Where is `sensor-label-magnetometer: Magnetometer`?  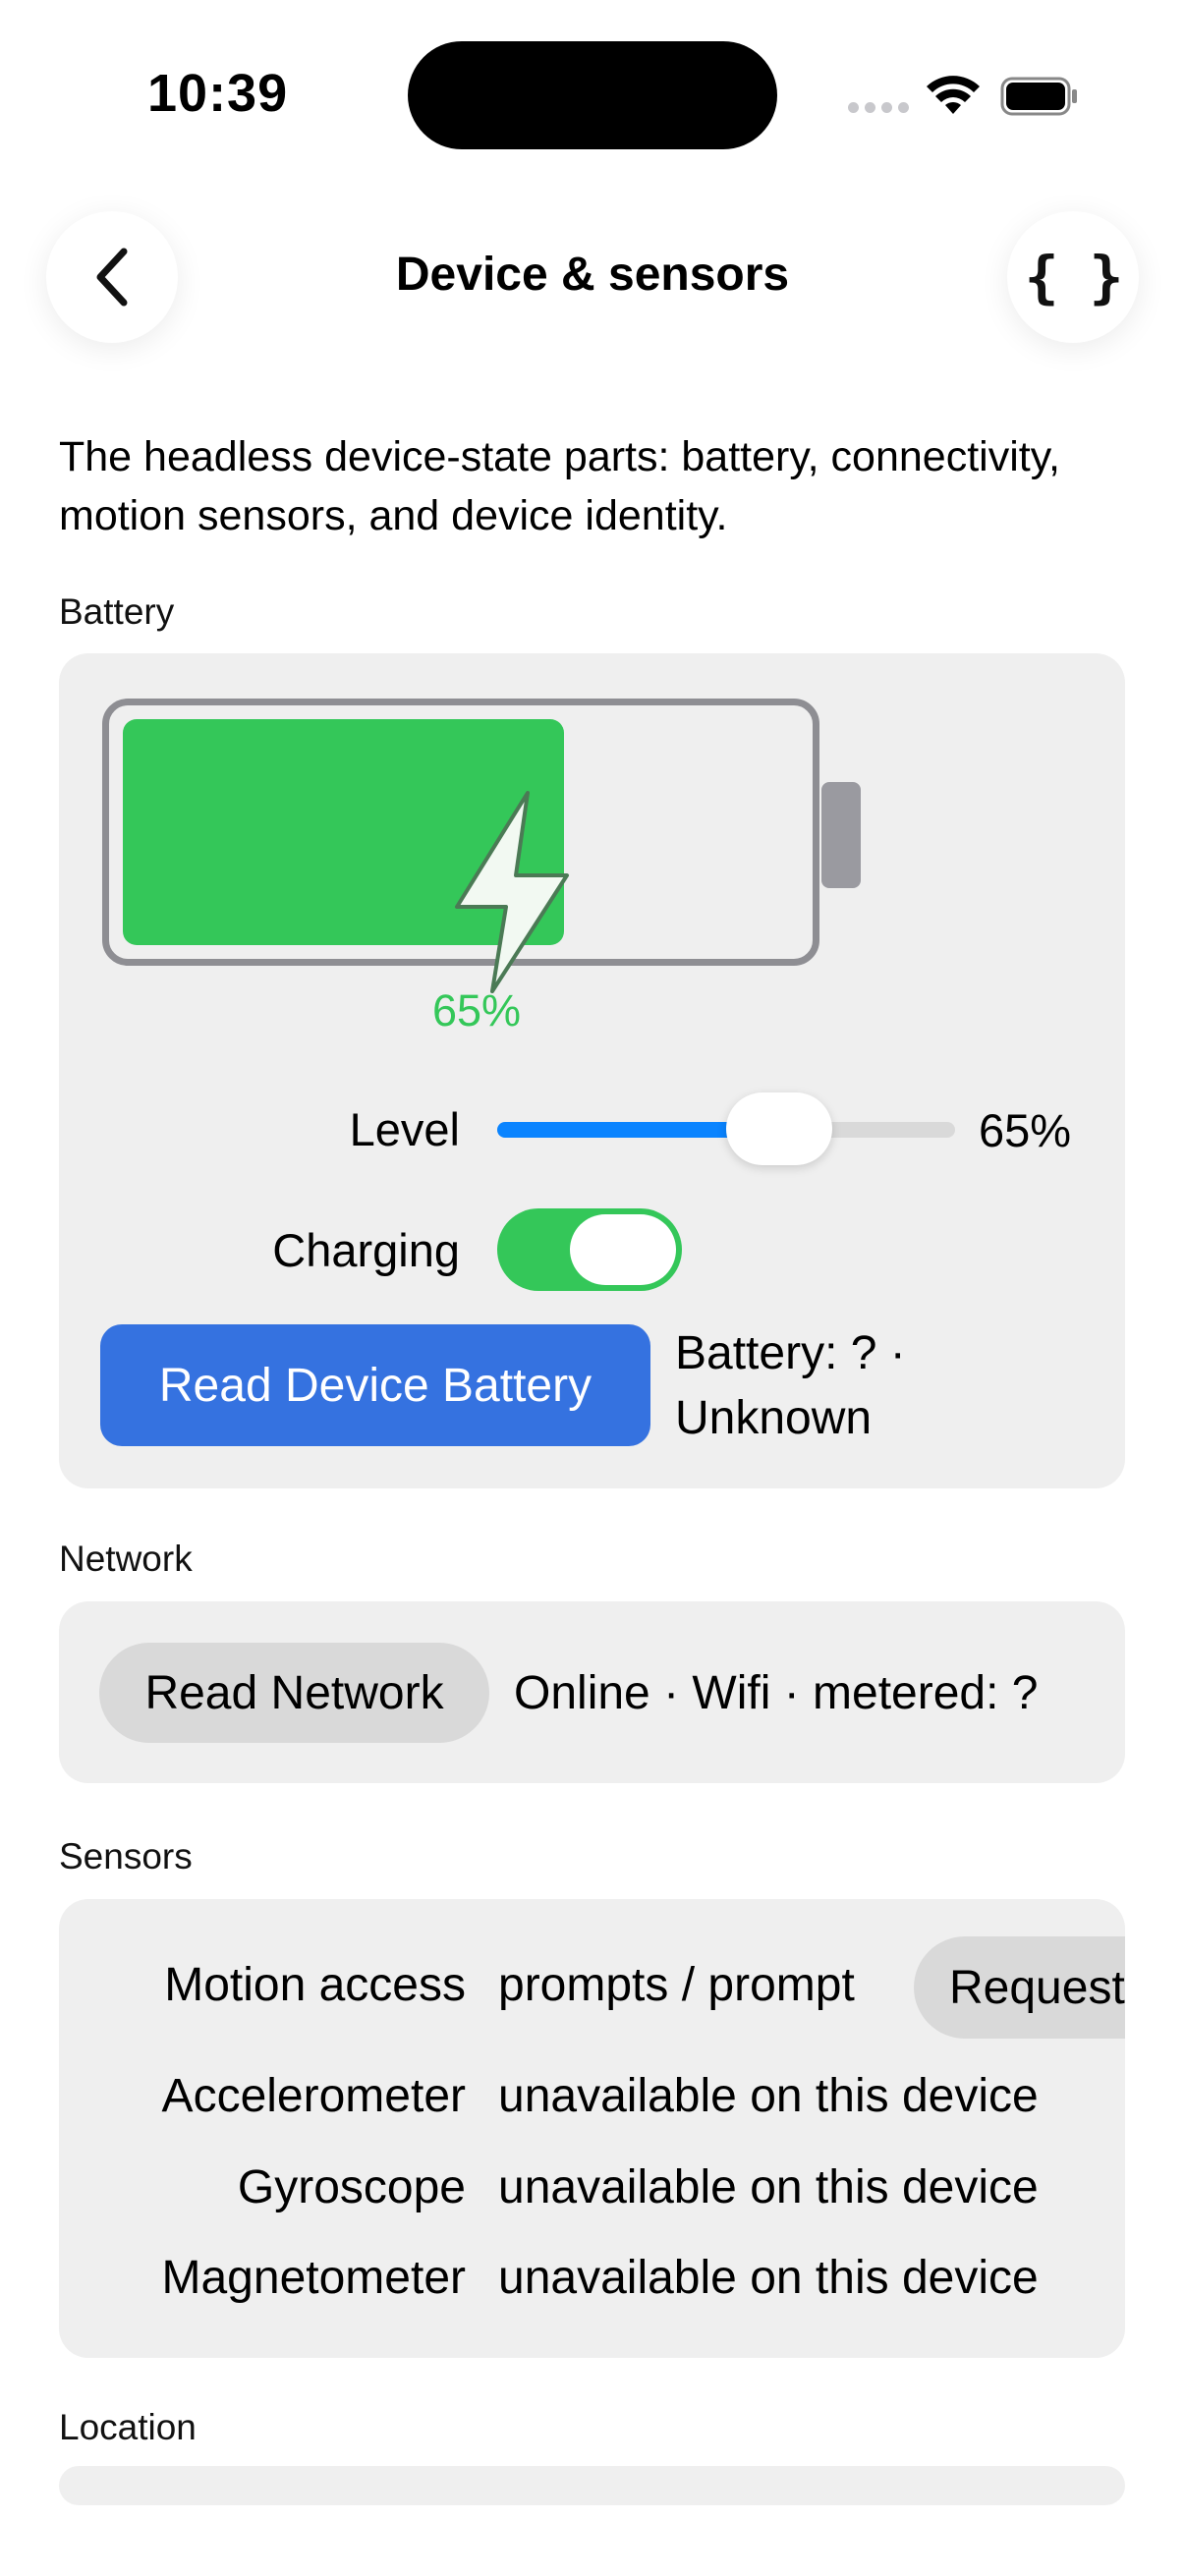
sensor-label-magnetometer: Magnetometer is located at coordinates (314, 2278).